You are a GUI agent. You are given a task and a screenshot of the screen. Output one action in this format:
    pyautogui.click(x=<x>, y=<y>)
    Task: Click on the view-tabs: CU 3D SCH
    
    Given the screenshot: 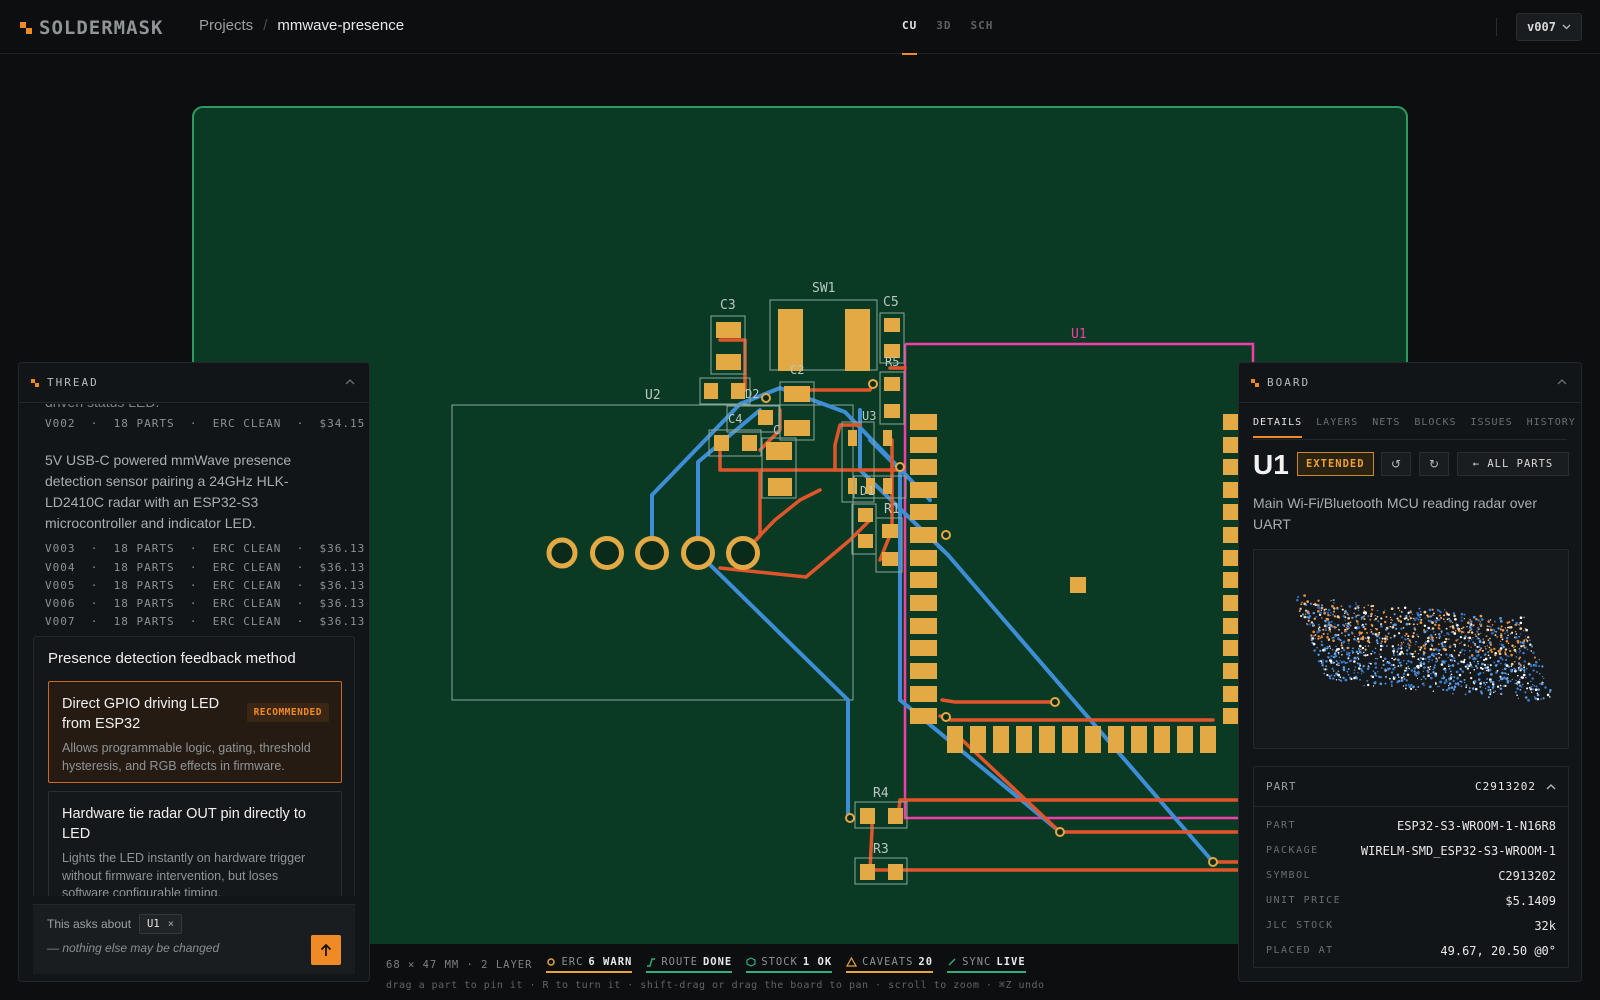 What is the action you would take?
    pyautogui.click(x=948, y=37)
    